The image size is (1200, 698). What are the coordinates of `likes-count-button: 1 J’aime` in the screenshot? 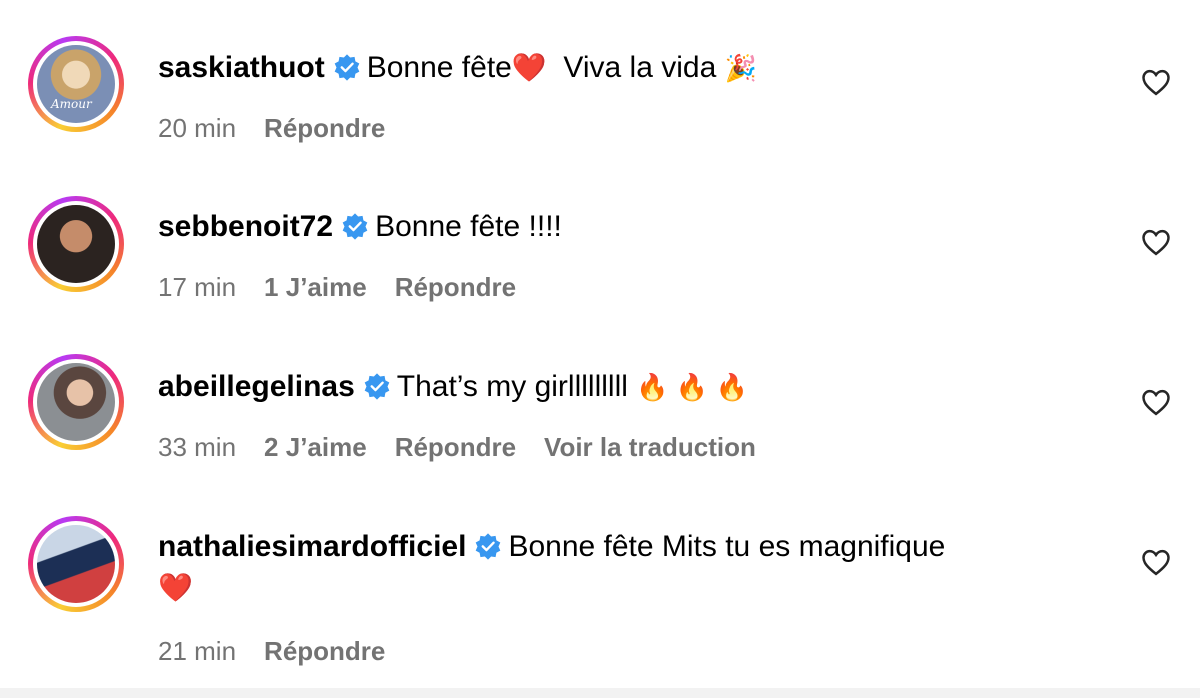 It's located at (315, 287).